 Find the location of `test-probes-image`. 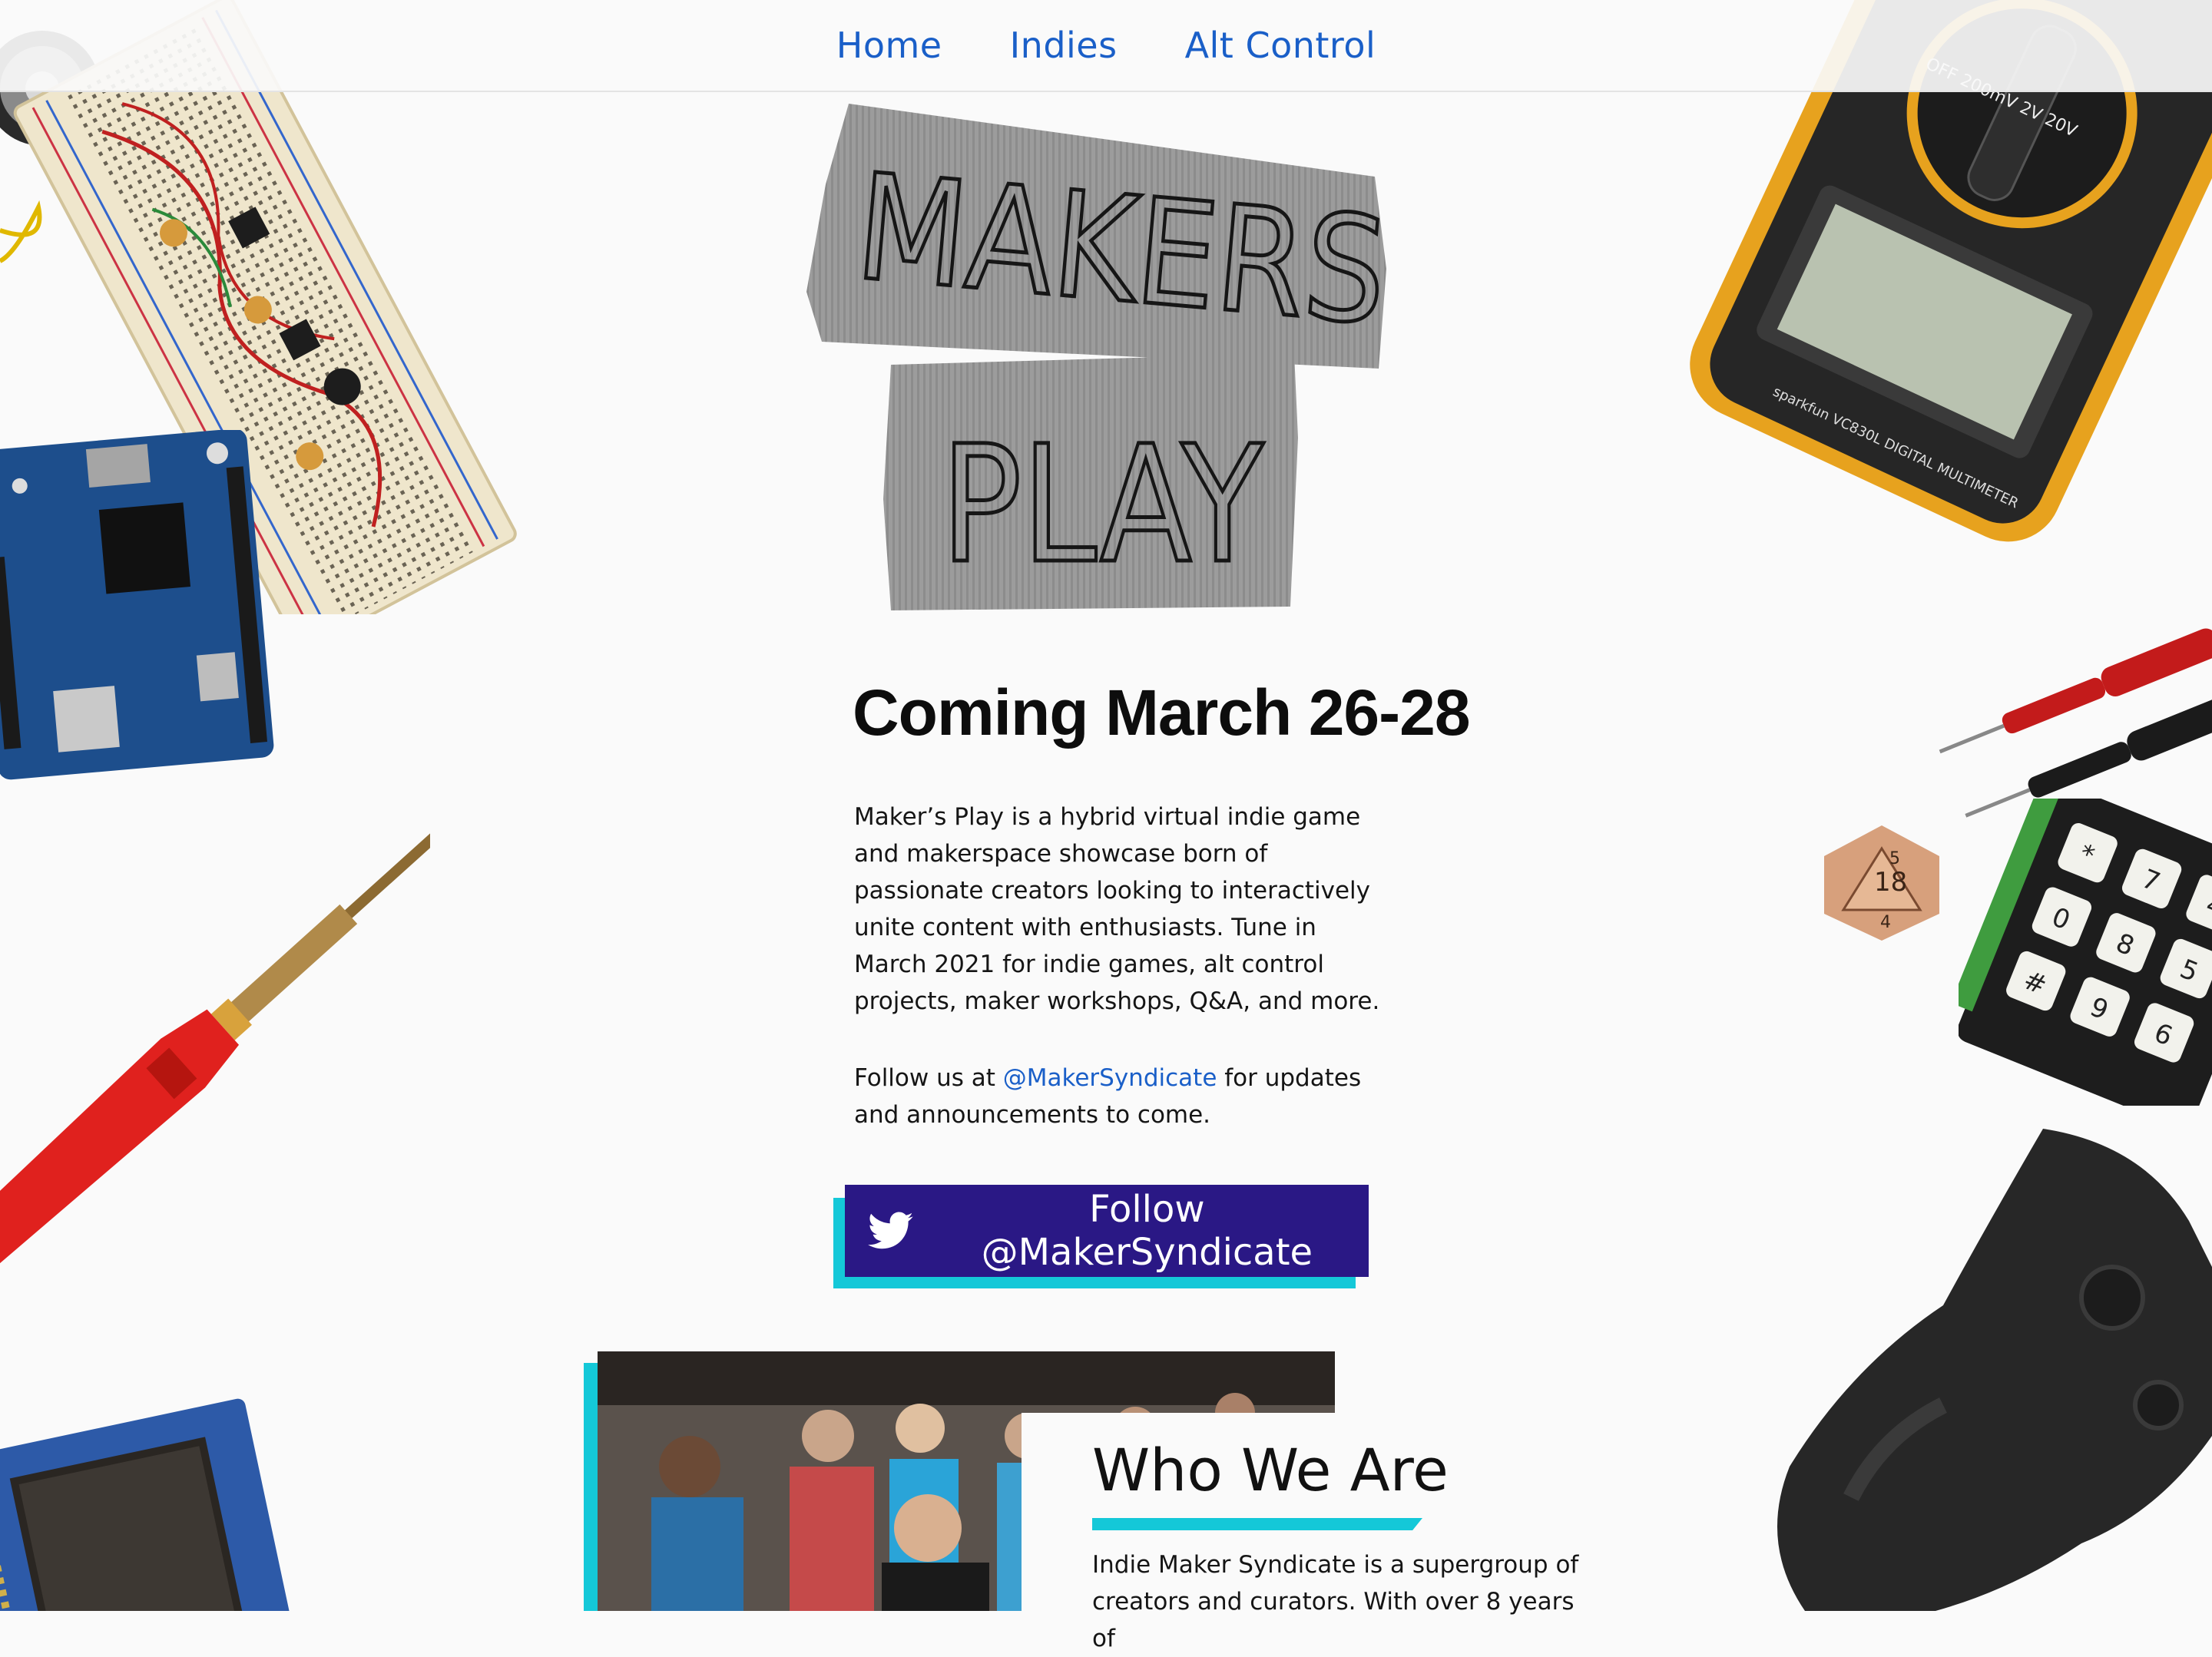

test-probes-image is located at coordinates (2075, 723).